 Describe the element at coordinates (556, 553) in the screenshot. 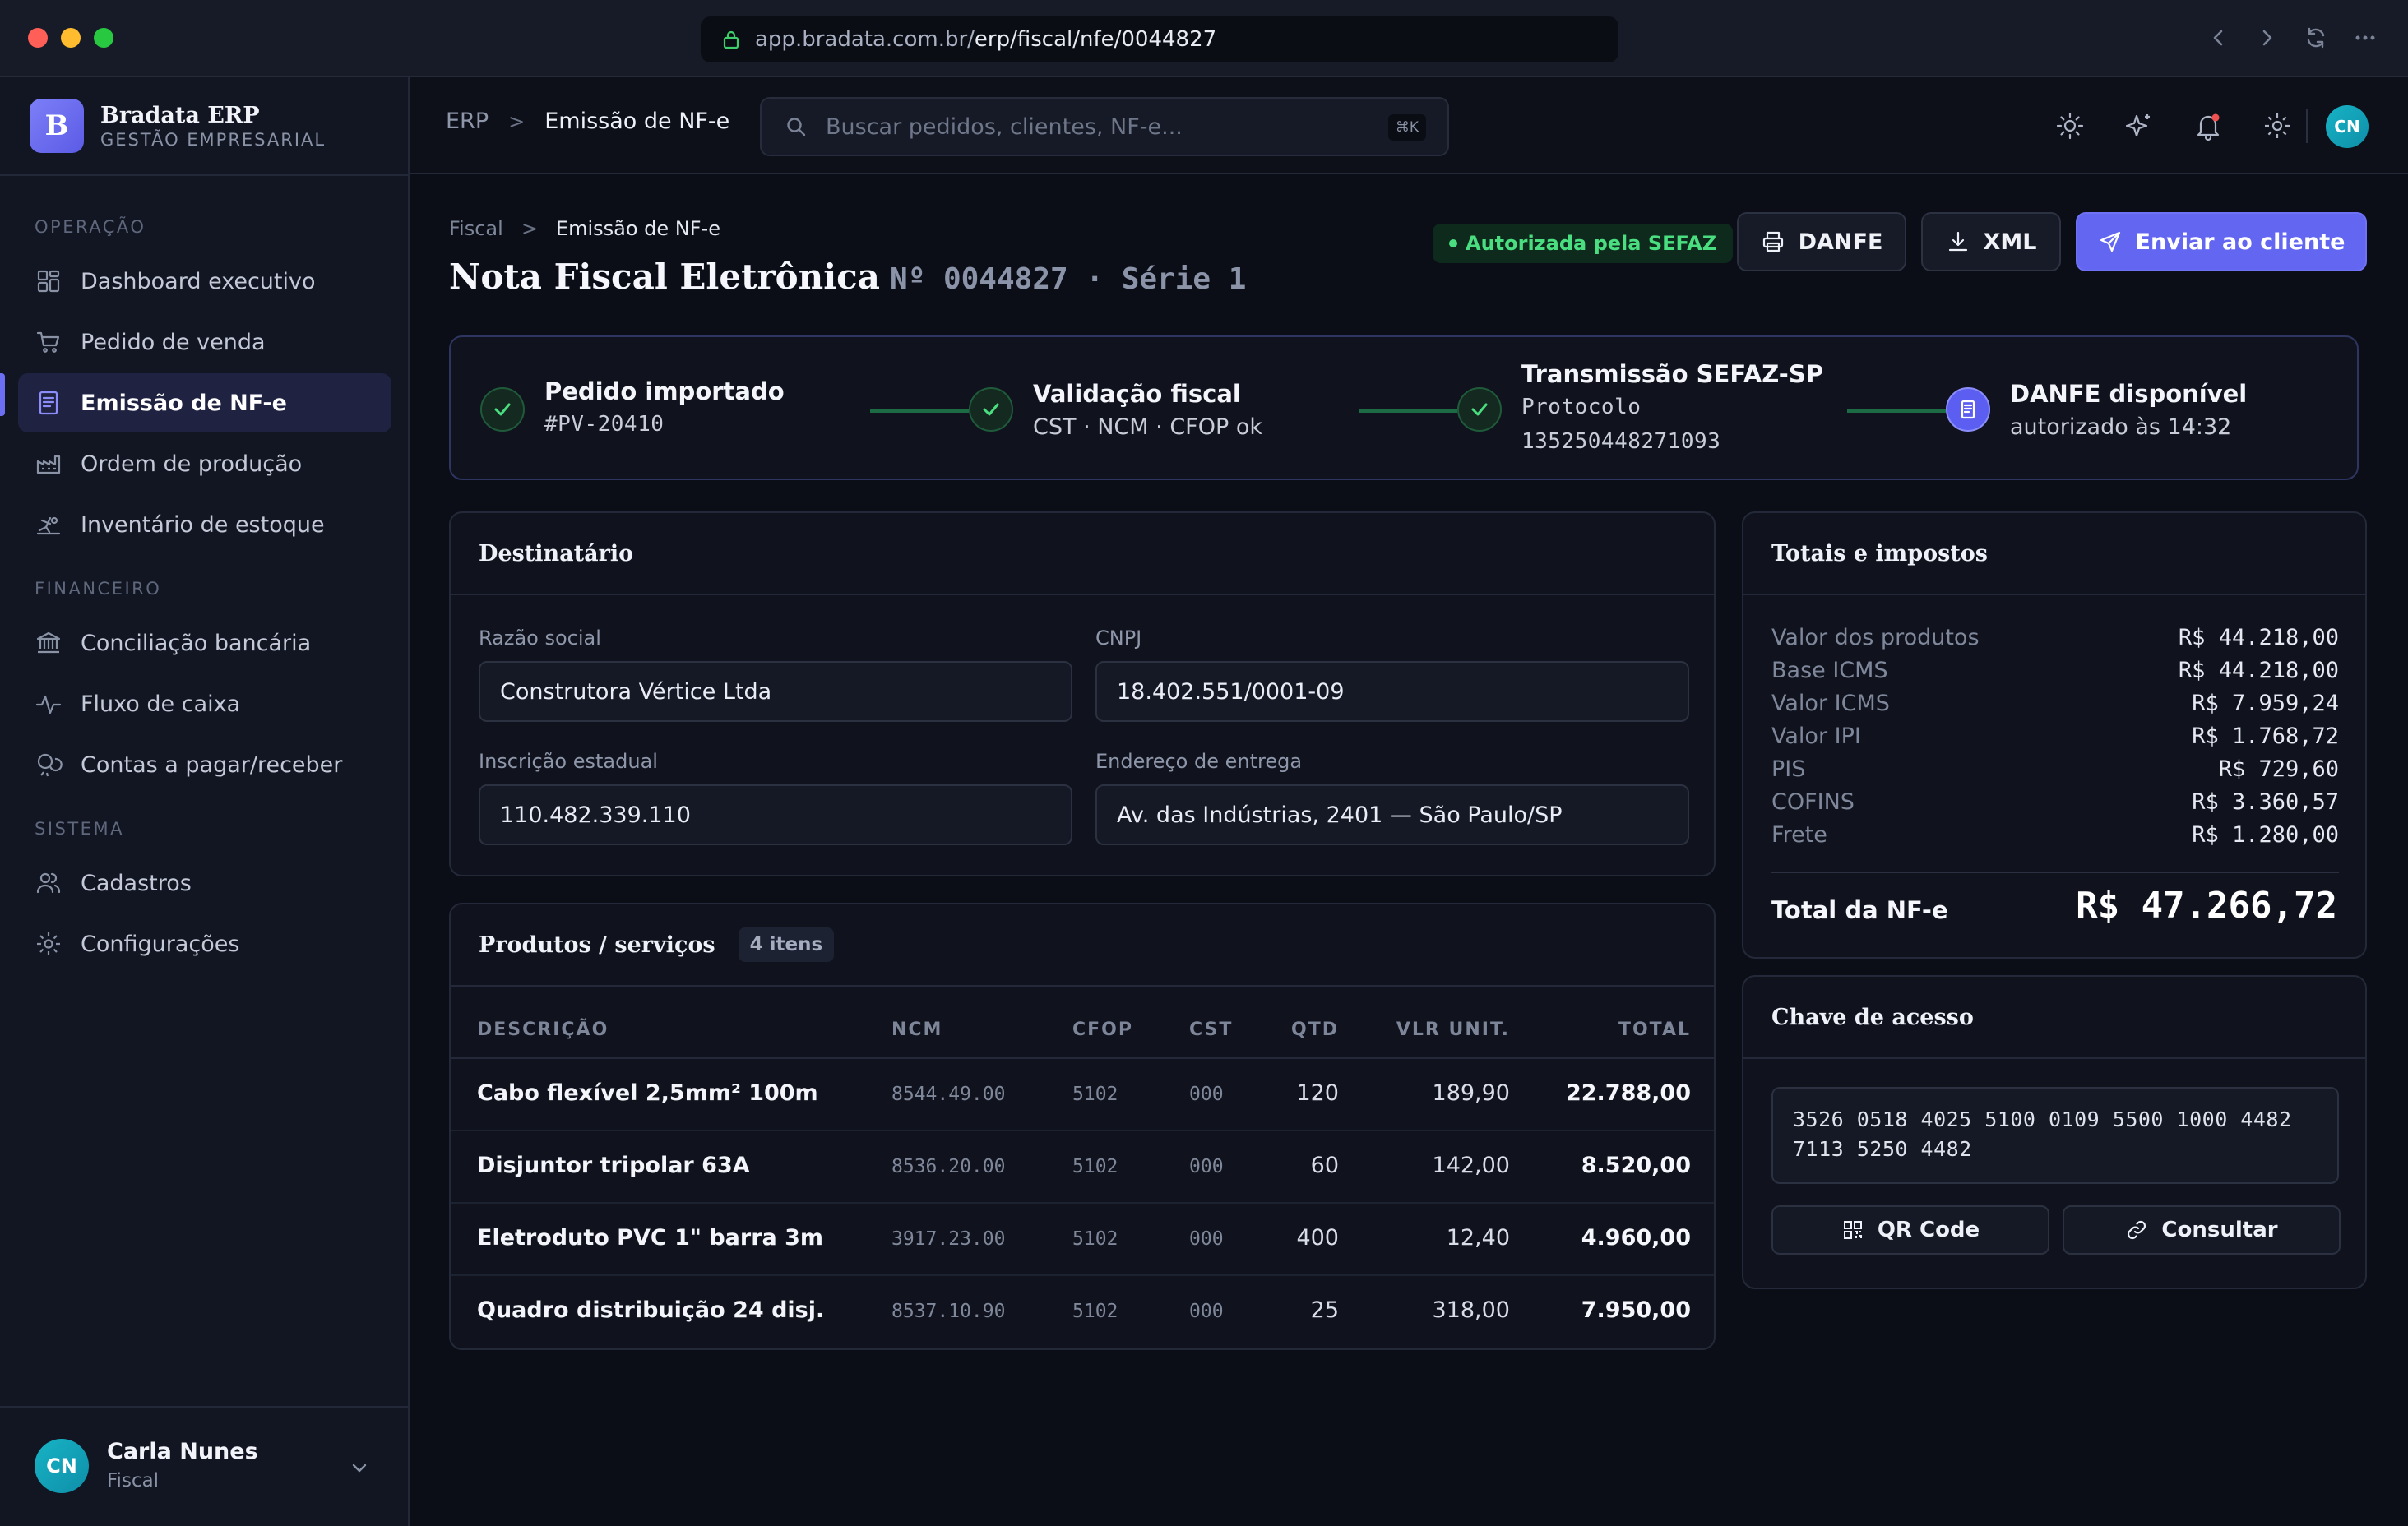

I see `recipient-title: Destinatário` at that location.